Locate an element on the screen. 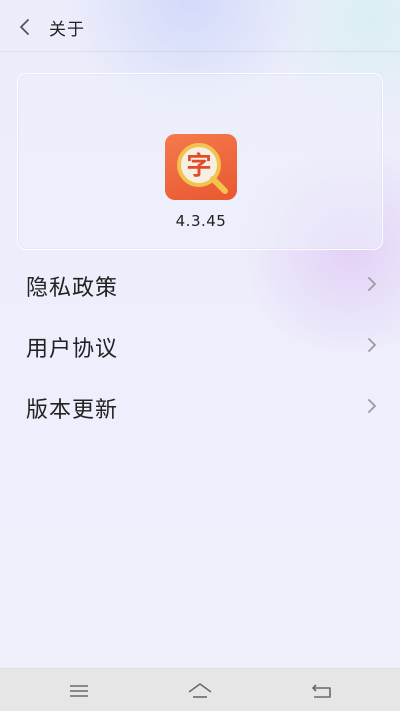  back-arrow-icon is located at coordinates (25, 27).